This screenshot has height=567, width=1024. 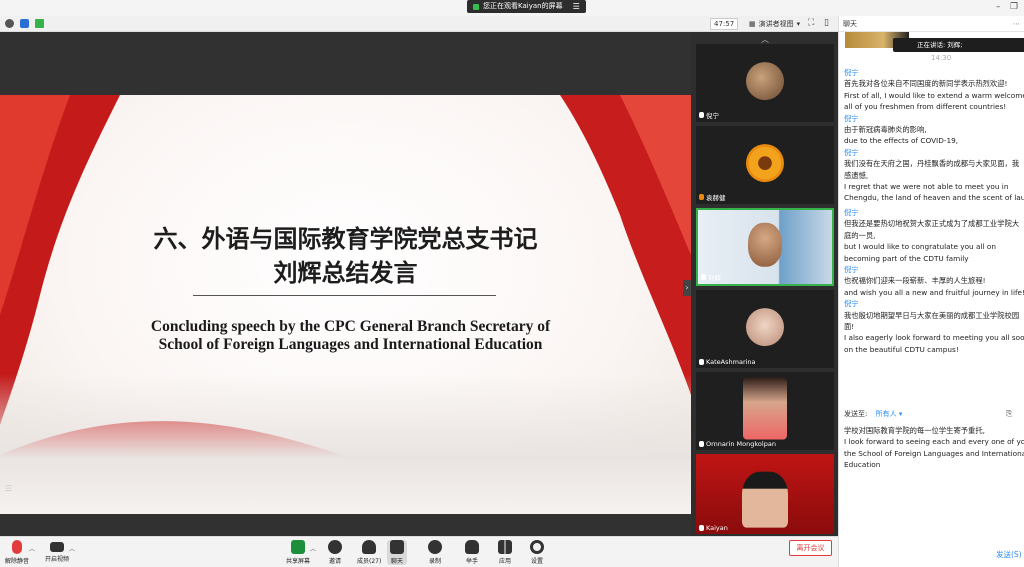 I want to click on participant-tile: Kaiyan, so click(x=765, y=494).